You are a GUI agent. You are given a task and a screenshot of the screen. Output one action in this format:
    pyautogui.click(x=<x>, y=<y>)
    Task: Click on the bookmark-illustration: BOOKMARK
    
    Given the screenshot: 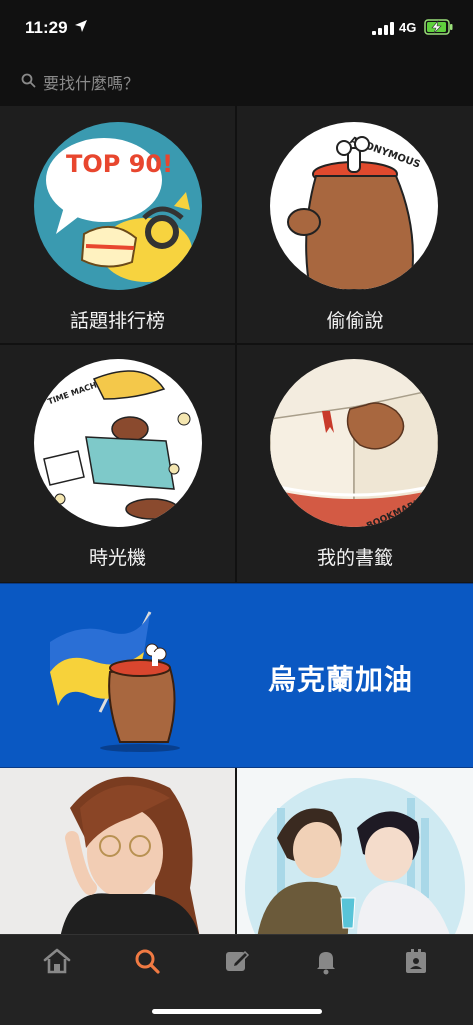 What is the action you would take?
    pyautogui.click(x=354, y=443)
    